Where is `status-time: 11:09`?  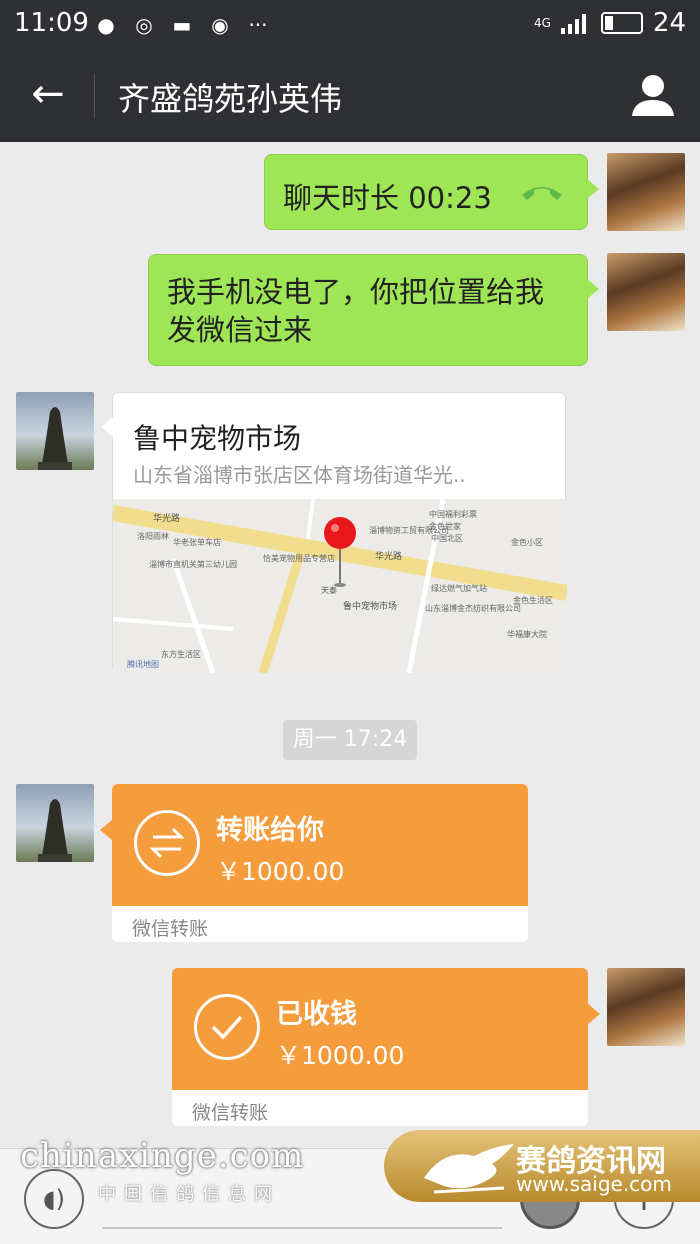
status-time: 11:09 is located at coordinates (51, 23).